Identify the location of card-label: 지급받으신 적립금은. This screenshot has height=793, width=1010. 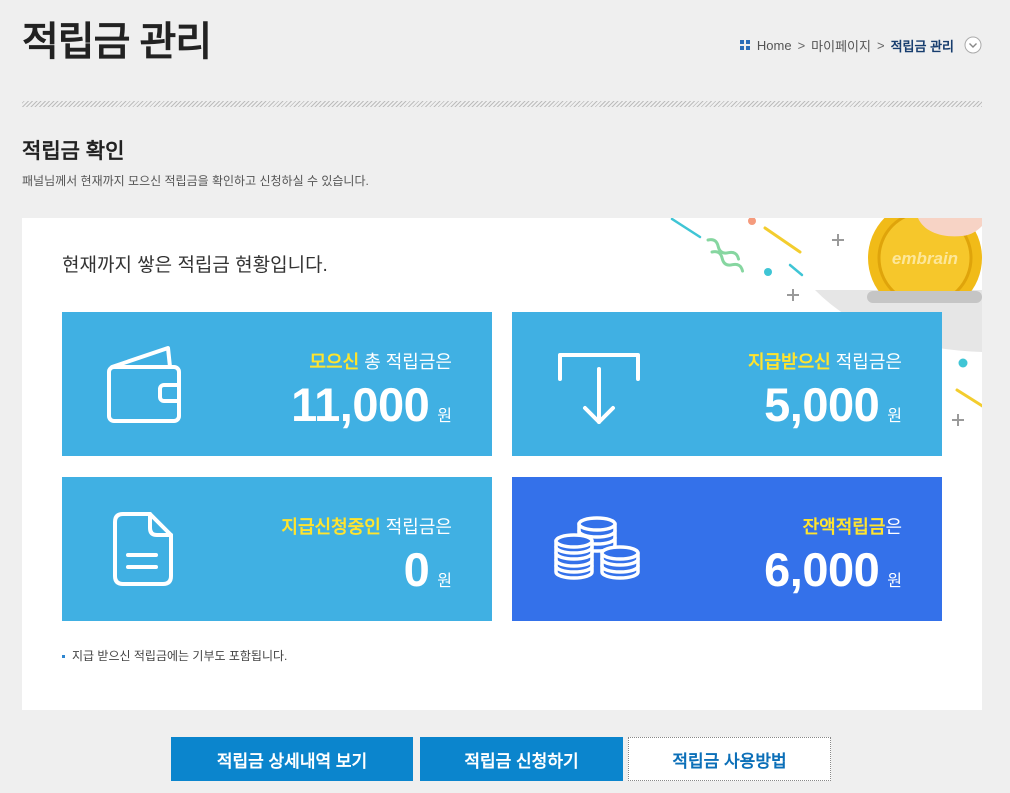
(825, 362).